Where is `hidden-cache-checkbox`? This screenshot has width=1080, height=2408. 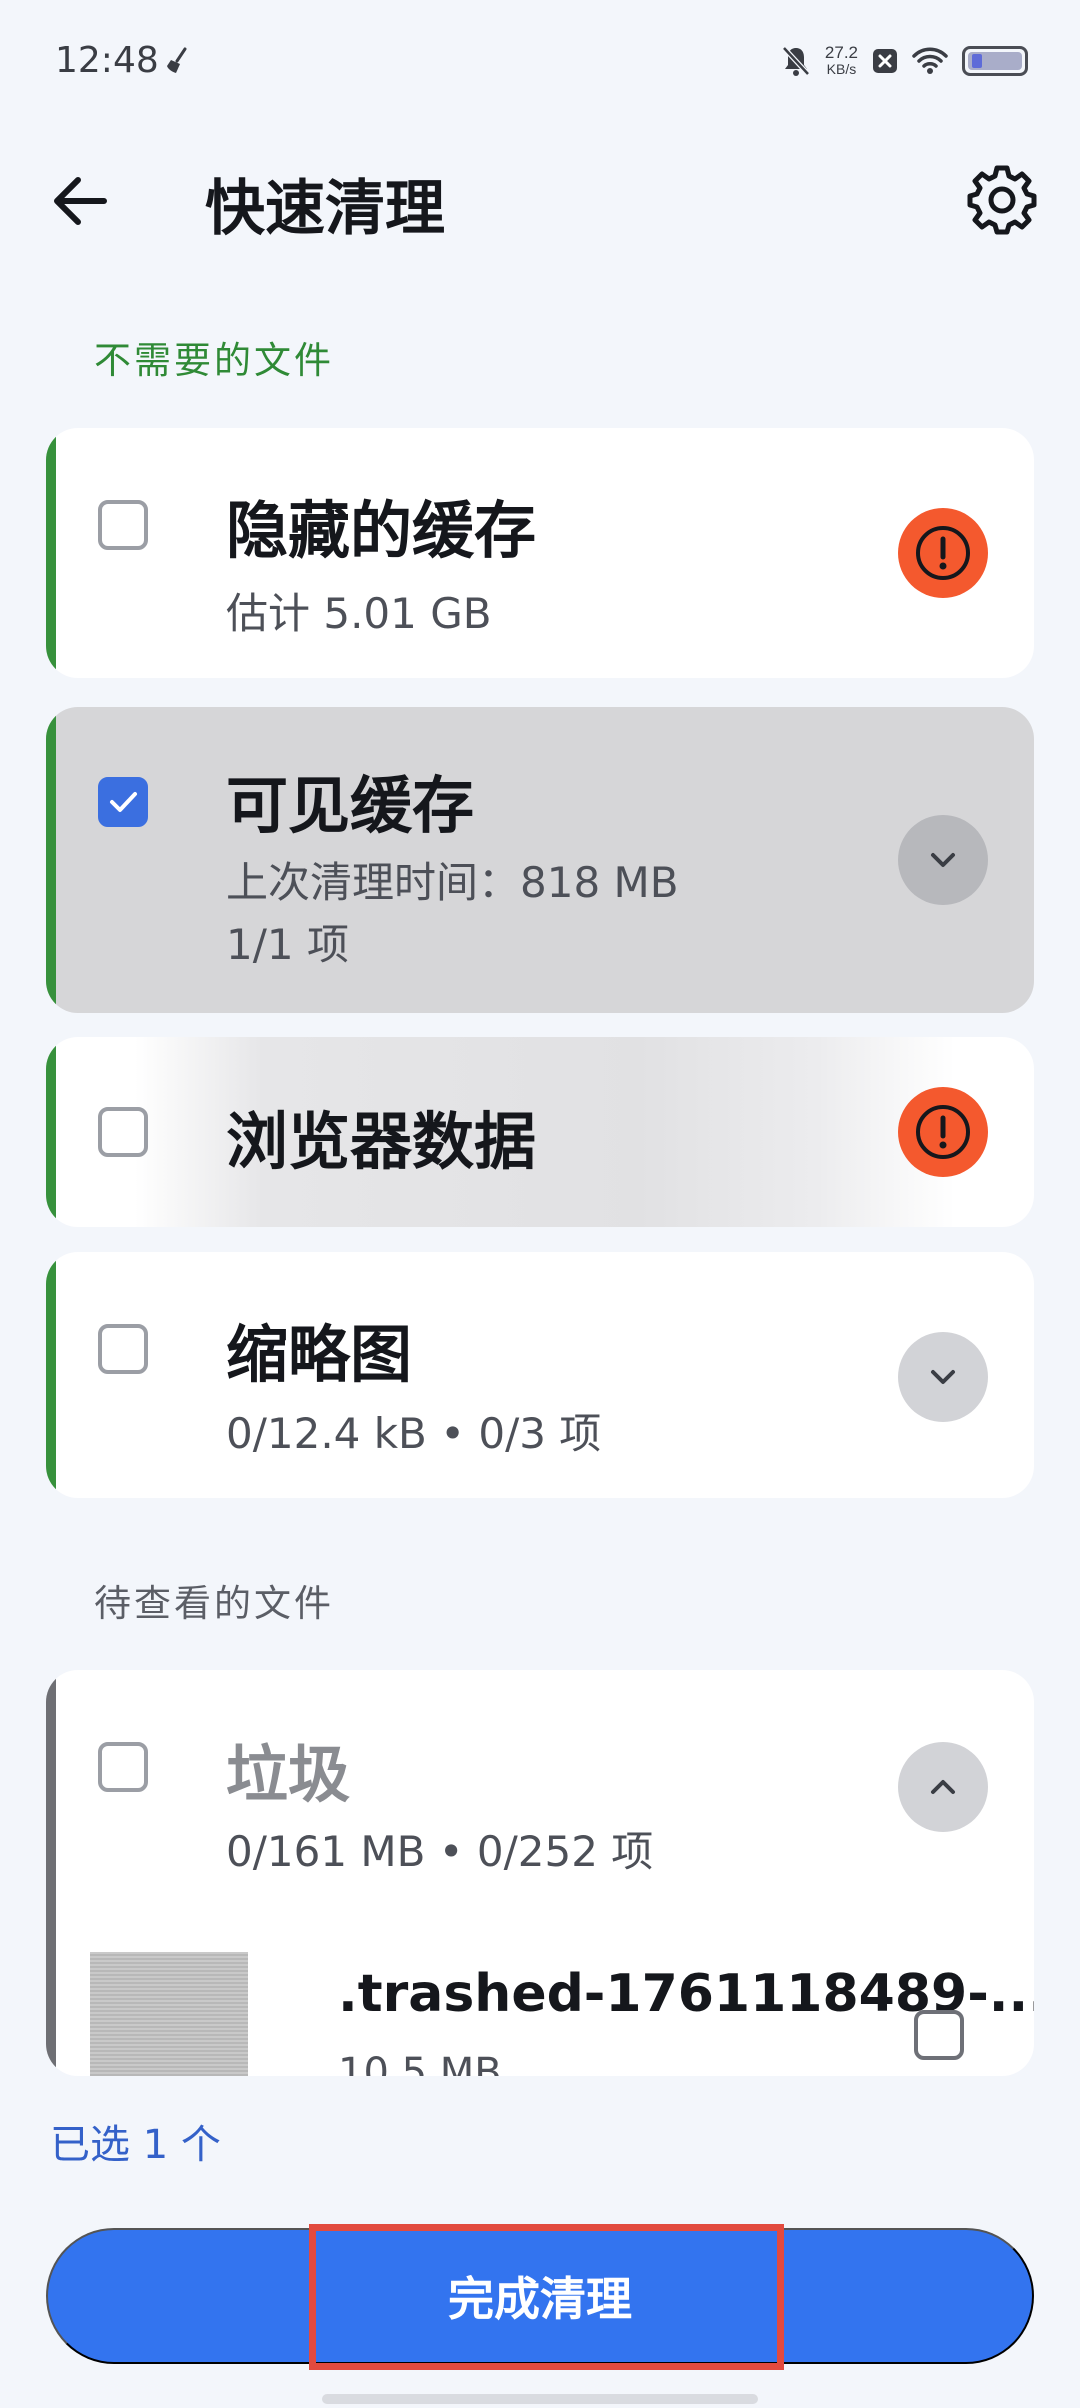 hidden-cache-checkbox is located at coordinates (123, 525).